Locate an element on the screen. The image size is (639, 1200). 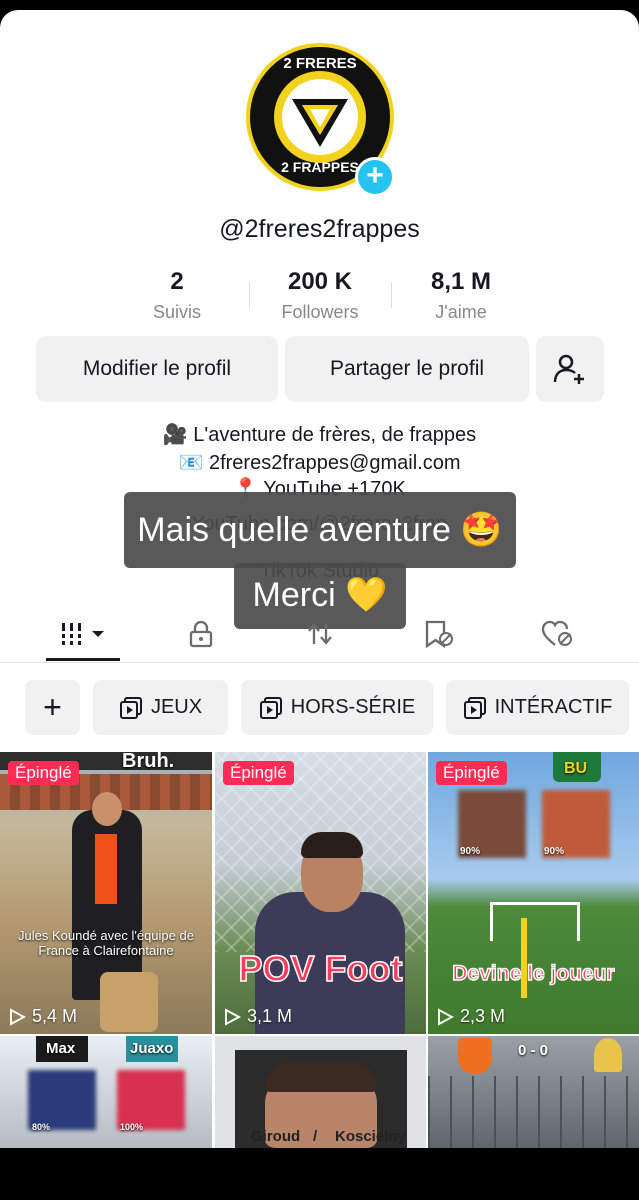
stat-likes: 8,1 M J'aime is located at coordinates (461, 295).